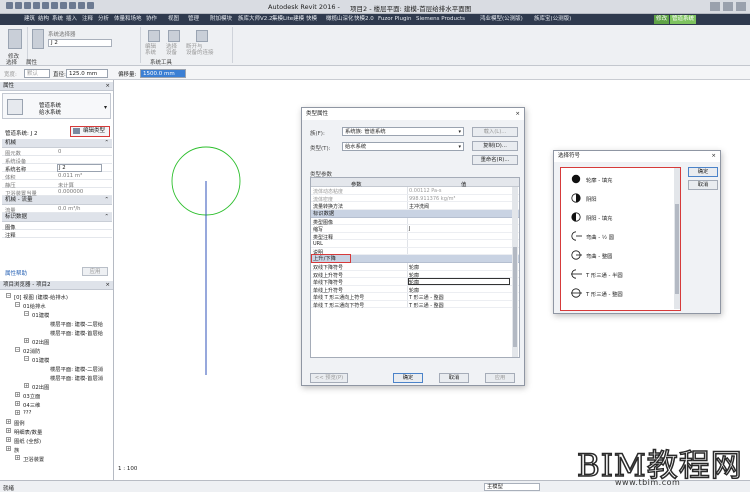 Image resolution: width=750 pixels, height=492 pixels. I want to click on tree-item: + 卫浴装置, so click(57, 458).